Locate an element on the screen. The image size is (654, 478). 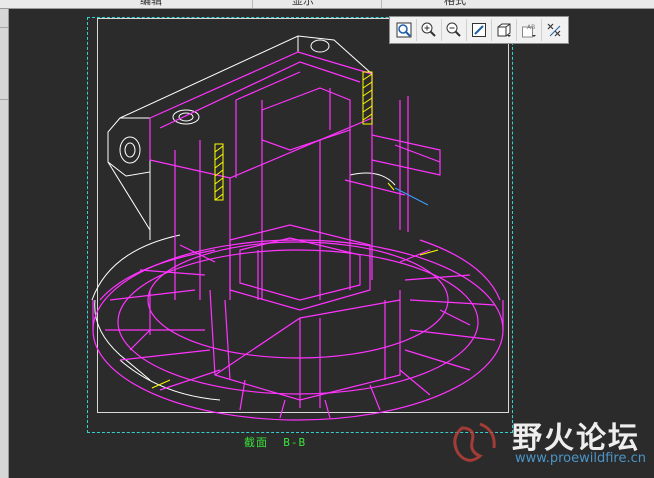
annotation-button: AB is located at coordinates (529, 30).